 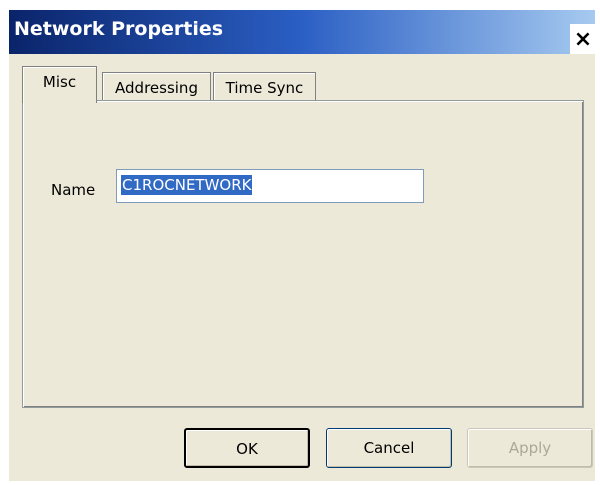 What do you see at coordinates (270, 186) in the screenshot?
I see `name-input: C1ROCNETWORK` at bounding box center [270, 186].